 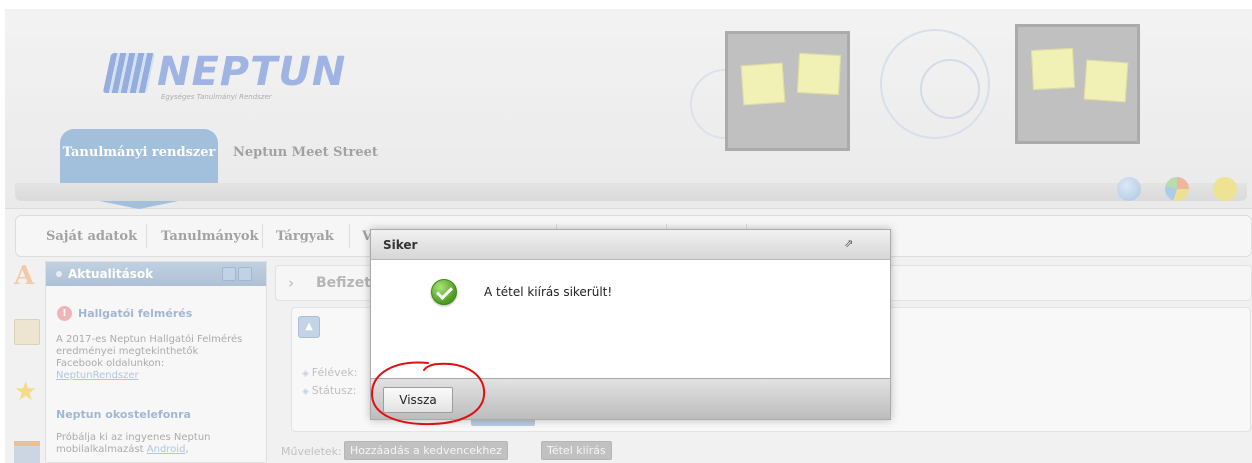 I want to click on dialog-message: A tétel kiírás sikerült!, so click(x=548, y=292).